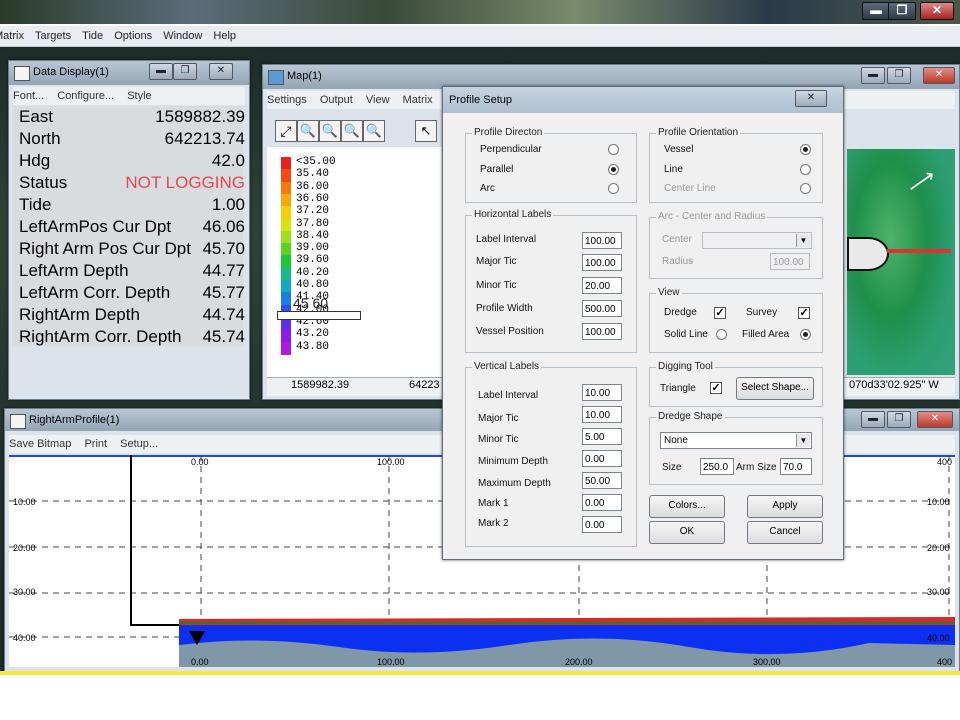  I want to click on center-line-radio, so click(805, 188).